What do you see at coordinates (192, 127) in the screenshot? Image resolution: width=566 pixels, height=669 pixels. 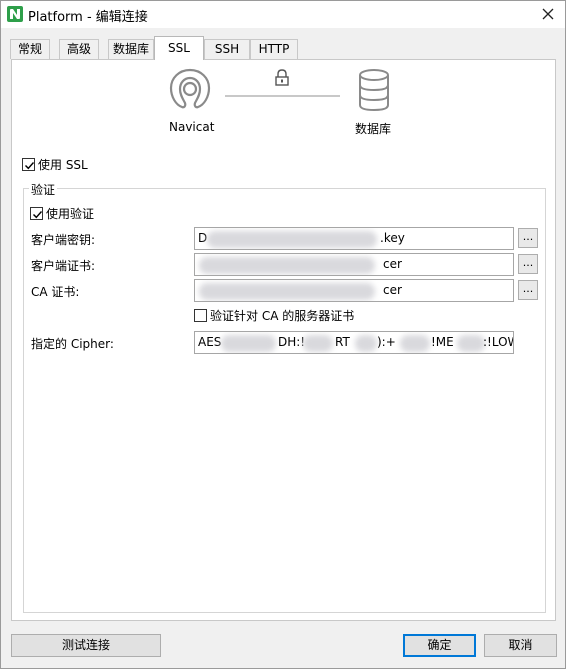 I see `navicat-label: Navicat` at bounding box center [192, 127].